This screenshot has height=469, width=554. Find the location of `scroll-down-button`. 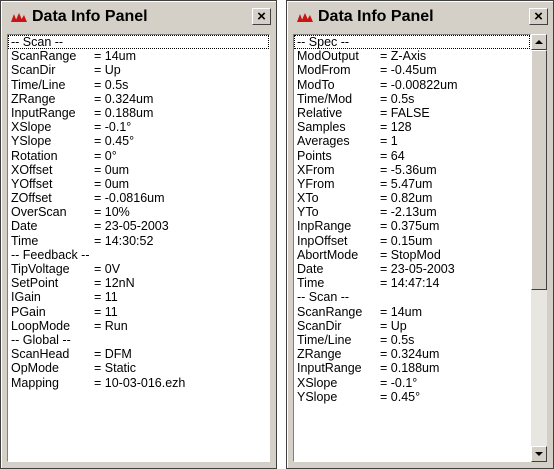

scroll-down-button is located at coordinates (539, 454).